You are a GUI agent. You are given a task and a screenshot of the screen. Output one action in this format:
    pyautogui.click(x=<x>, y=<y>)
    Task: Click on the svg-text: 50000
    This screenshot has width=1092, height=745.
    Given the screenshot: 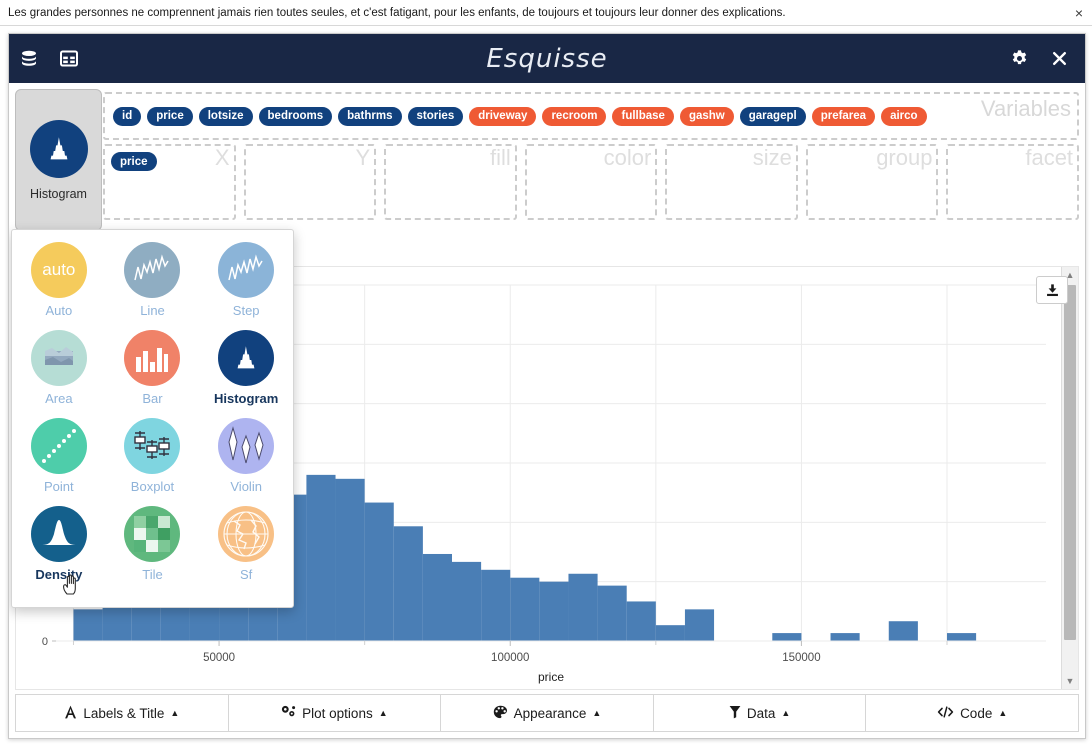 What is the action you would take?
    pyautogui.click(x=219, y=658)
    